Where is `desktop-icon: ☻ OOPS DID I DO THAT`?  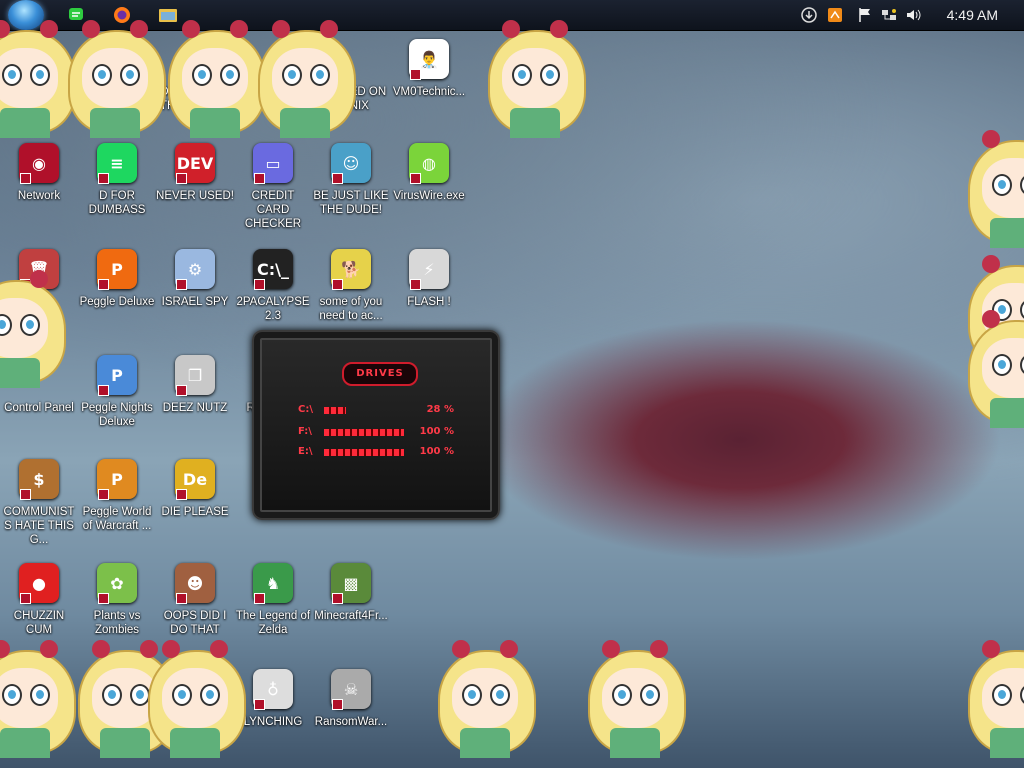 desktop-icon: ☻ OOPS DID I DO THAT is located at coordinates (195, 598).